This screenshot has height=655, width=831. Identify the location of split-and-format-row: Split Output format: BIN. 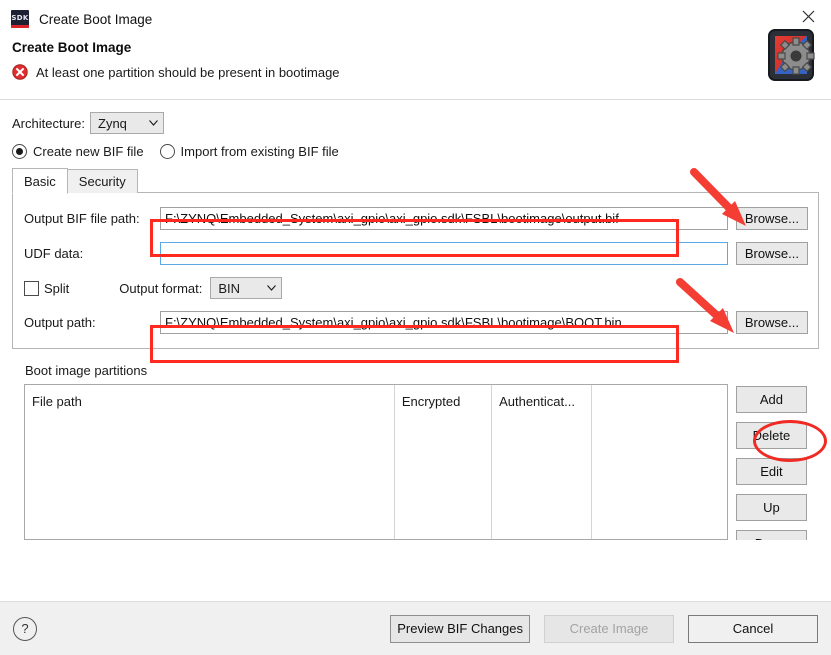
(413, 288).